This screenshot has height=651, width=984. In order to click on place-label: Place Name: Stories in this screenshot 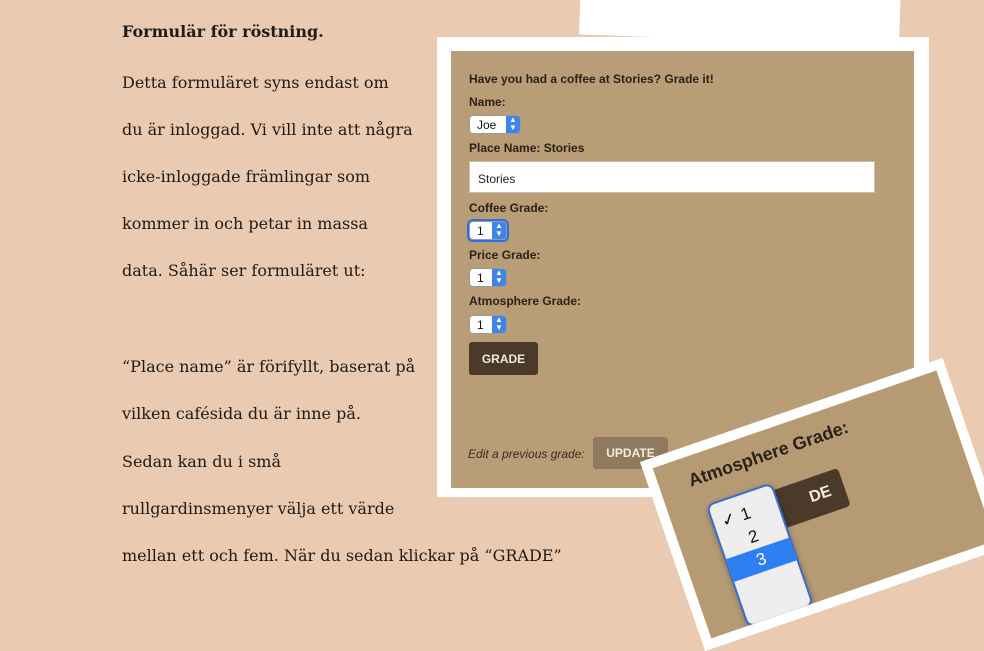, I will do `click(527, 148)`.